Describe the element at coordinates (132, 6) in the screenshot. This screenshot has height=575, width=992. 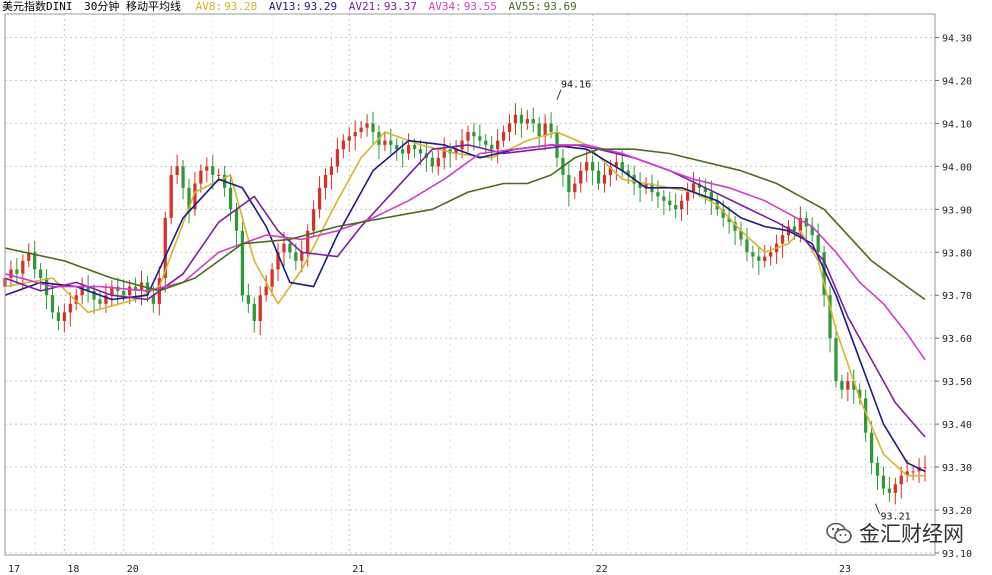
I see `period-label: 30分钟 移动平均线` at that location.